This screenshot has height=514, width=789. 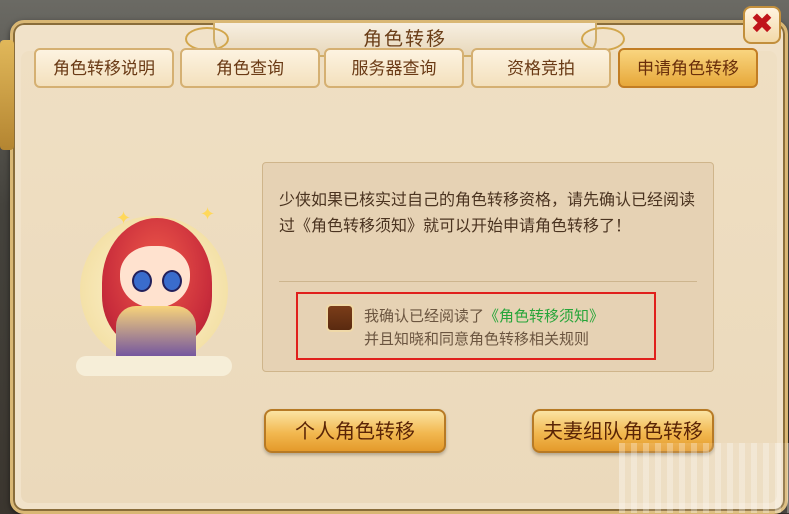 What do you see at coordinates (394, 68) in the screenshot?
I see `tab-server-query: 服务器查询` at bounding box center [394, 68].